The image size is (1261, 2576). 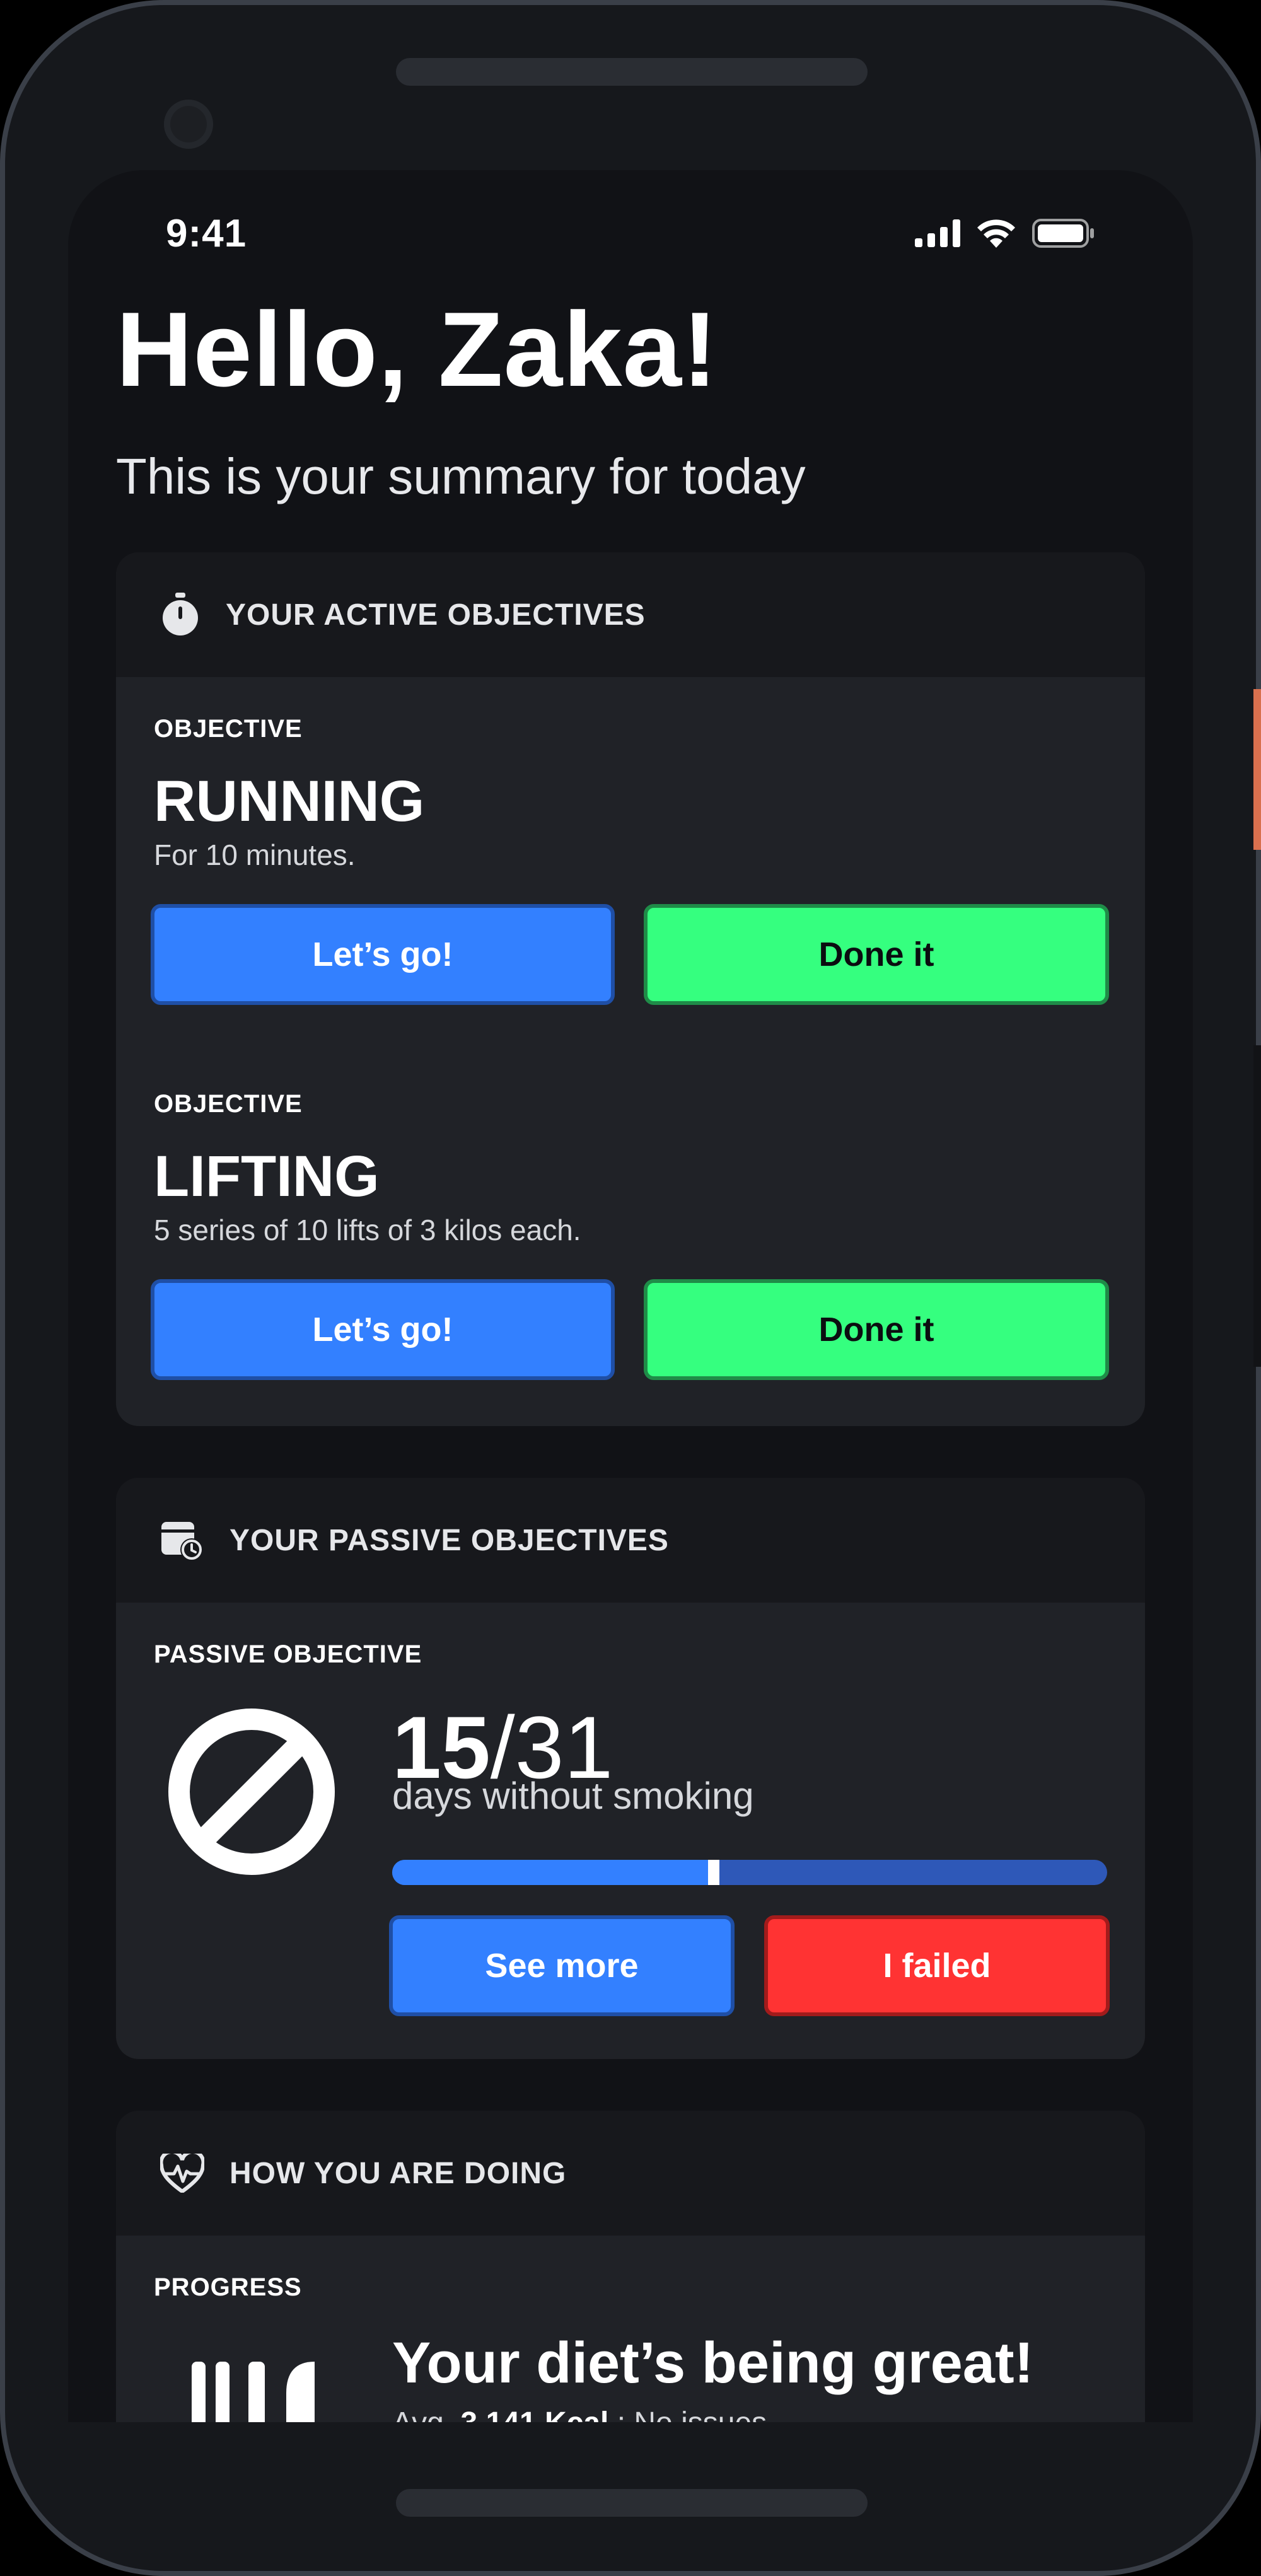 What do you see at coordinates (937, 1966) in the screenshot?
I see `i-failed-button: I failed` at bounding box center [937, 1966].